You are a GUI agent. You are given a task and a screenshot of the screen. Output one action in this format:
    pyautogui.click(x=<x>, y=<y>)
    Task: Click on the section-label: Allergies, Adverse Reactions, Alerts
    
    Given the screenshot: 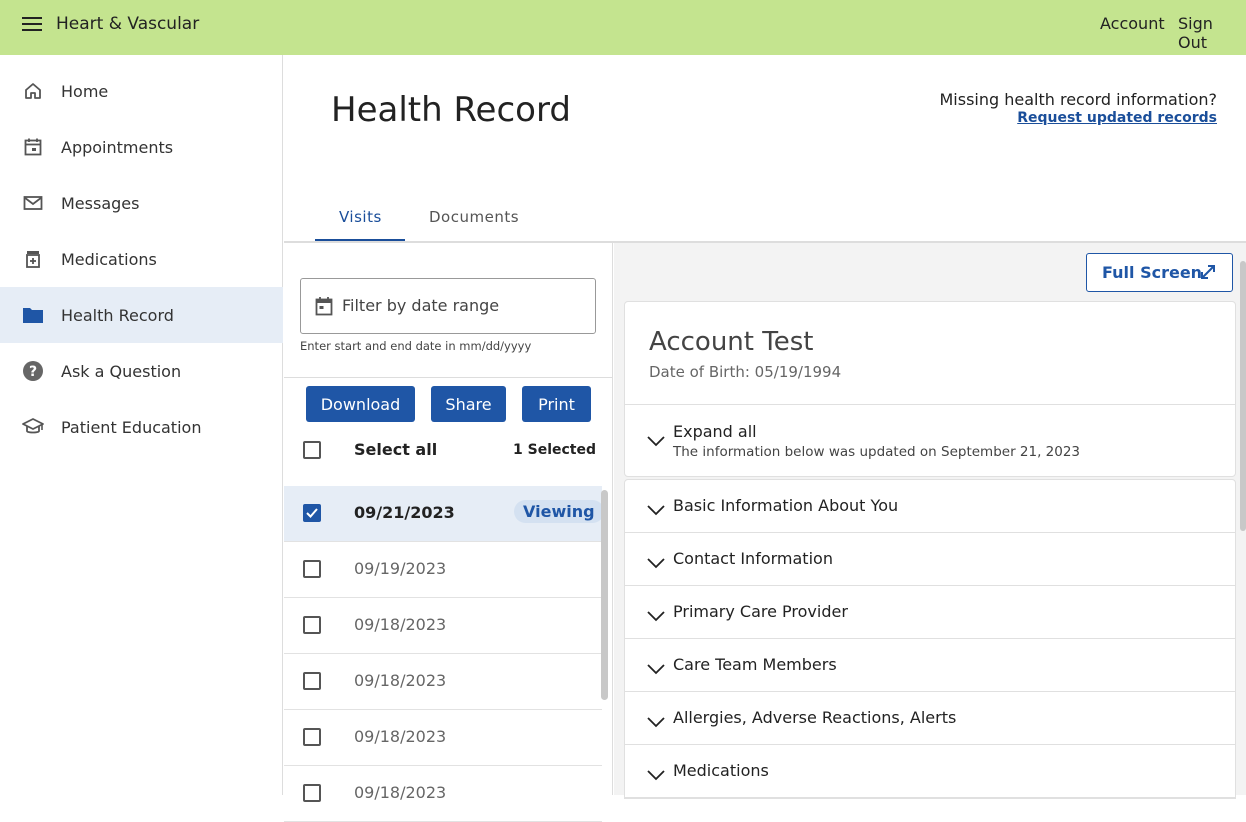 What is the action you would take?
    pyautogui.click(x=815, y=717)
    